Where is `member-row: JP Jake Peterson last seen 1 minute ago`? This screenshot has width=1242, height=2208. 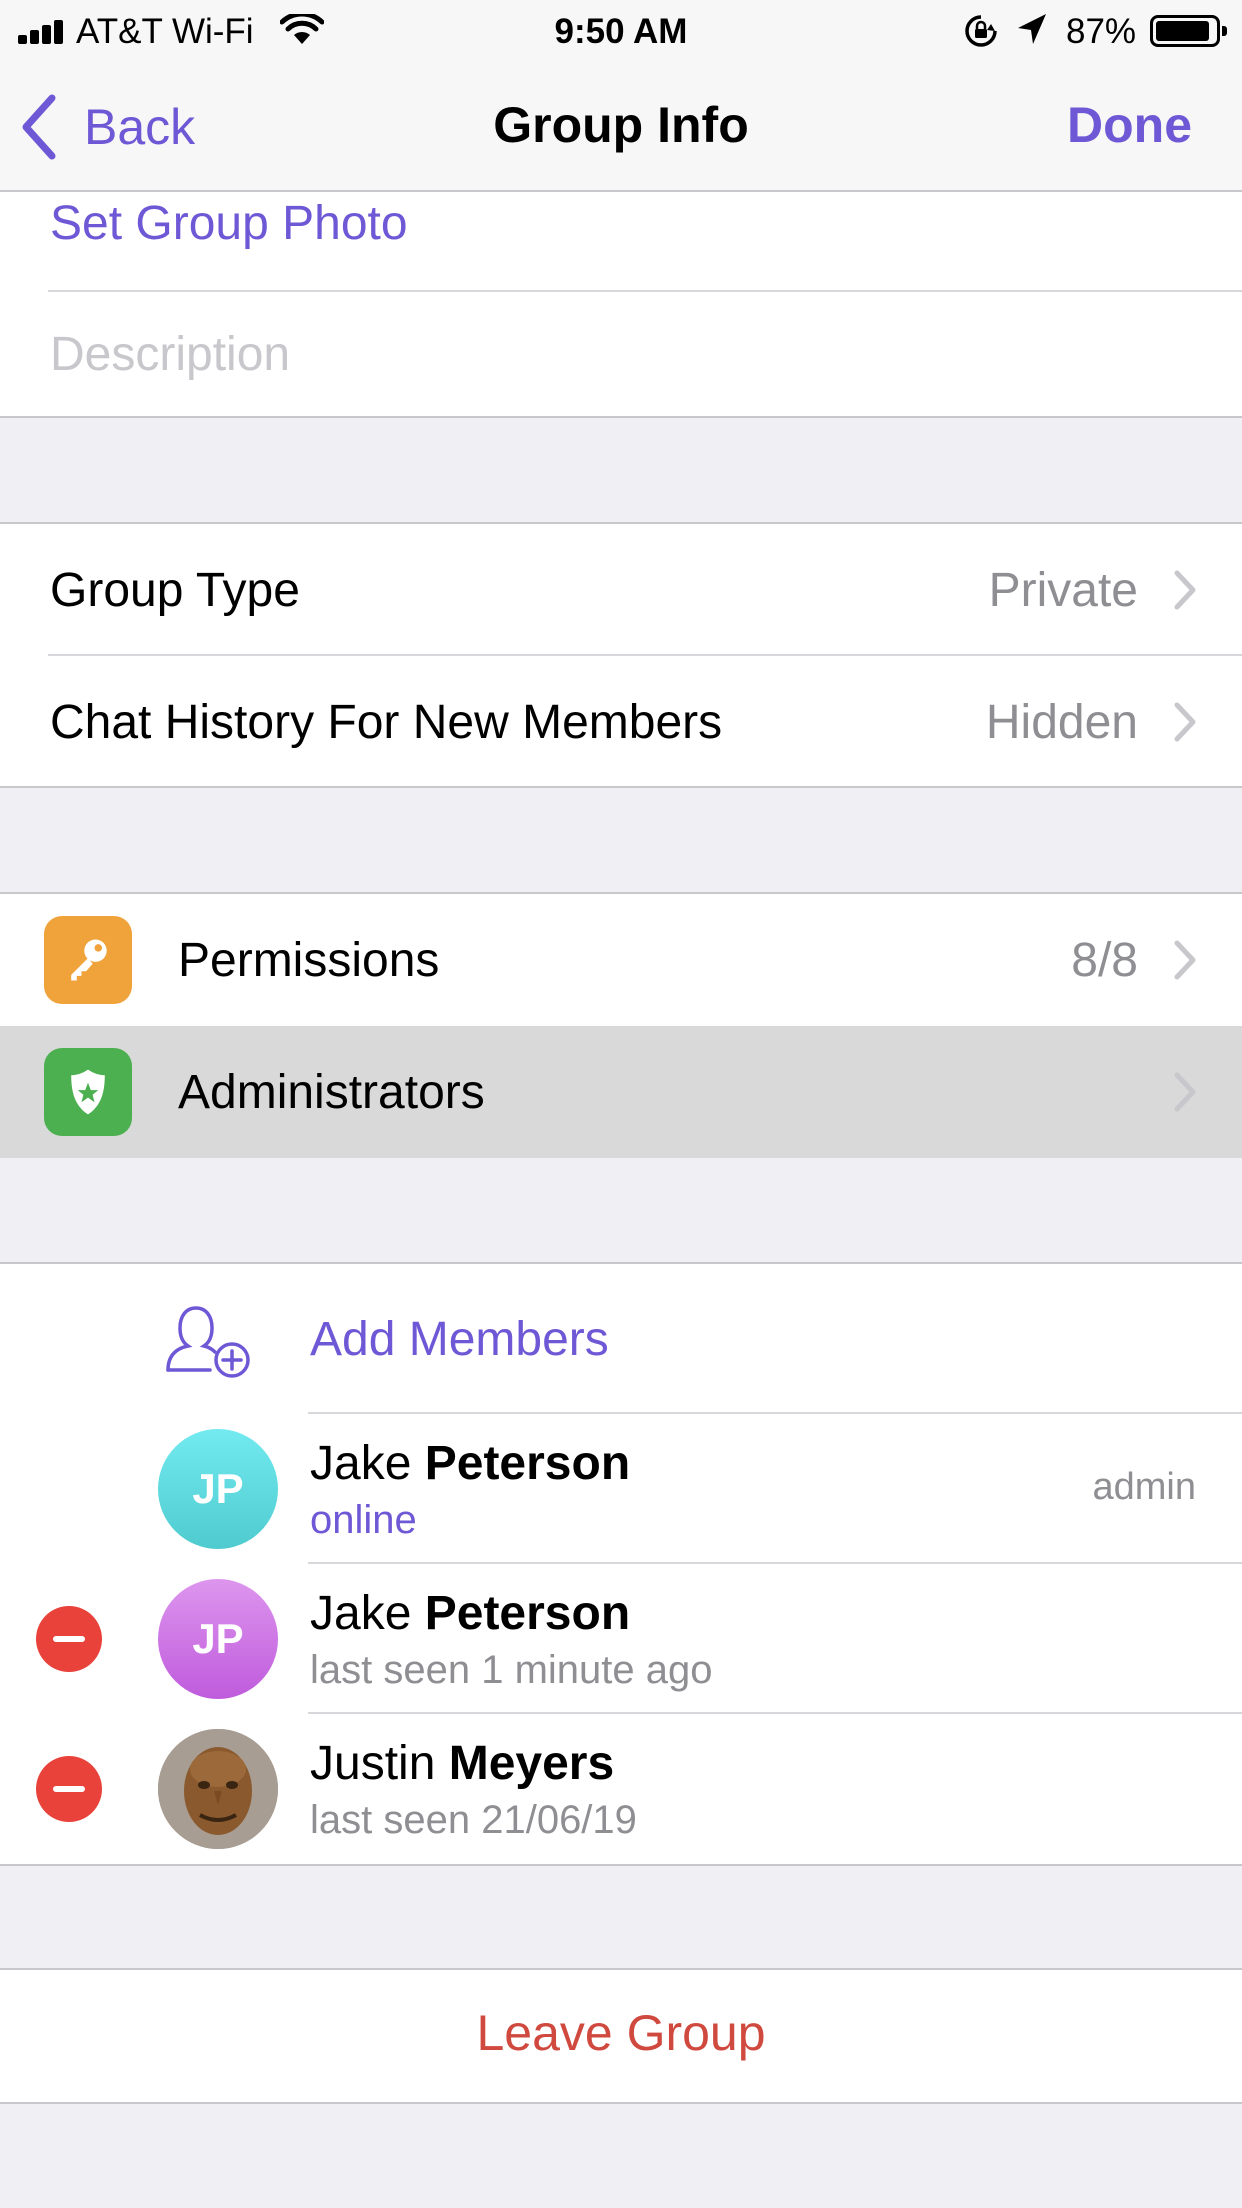
member-row: JP Jake Peterson last seen 1 minute ago is located at coordinates (621, 1639).